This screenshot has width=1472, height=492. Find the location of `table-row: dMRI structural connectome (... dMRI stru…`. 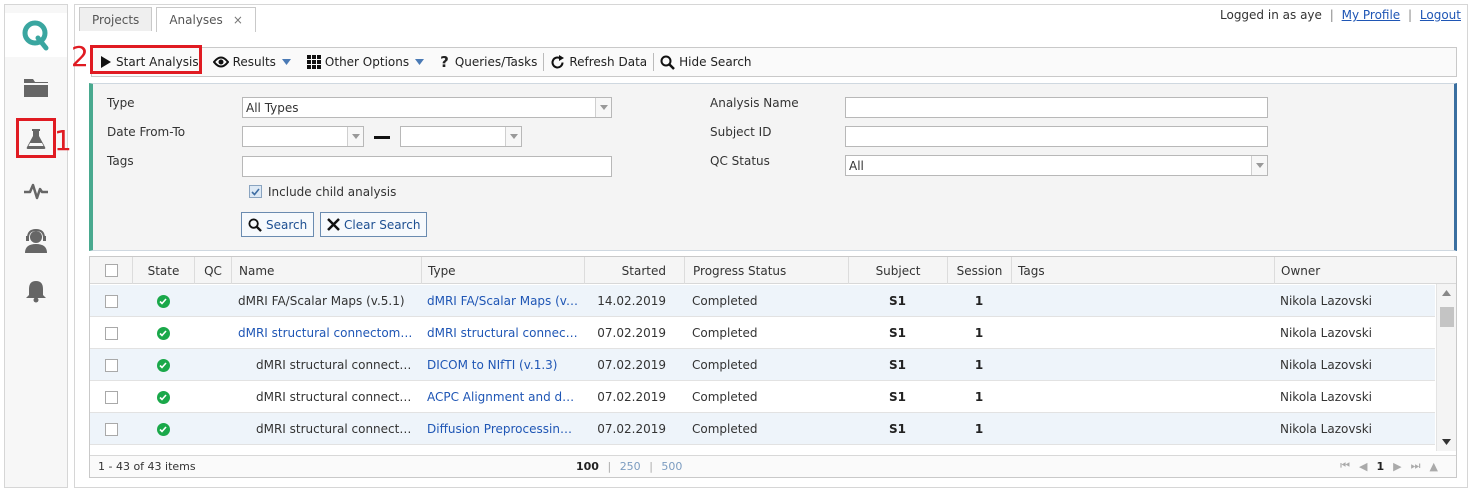

table-row: dMRI structural connectome (... dMRI stru… is located at coordinates (762, 333).